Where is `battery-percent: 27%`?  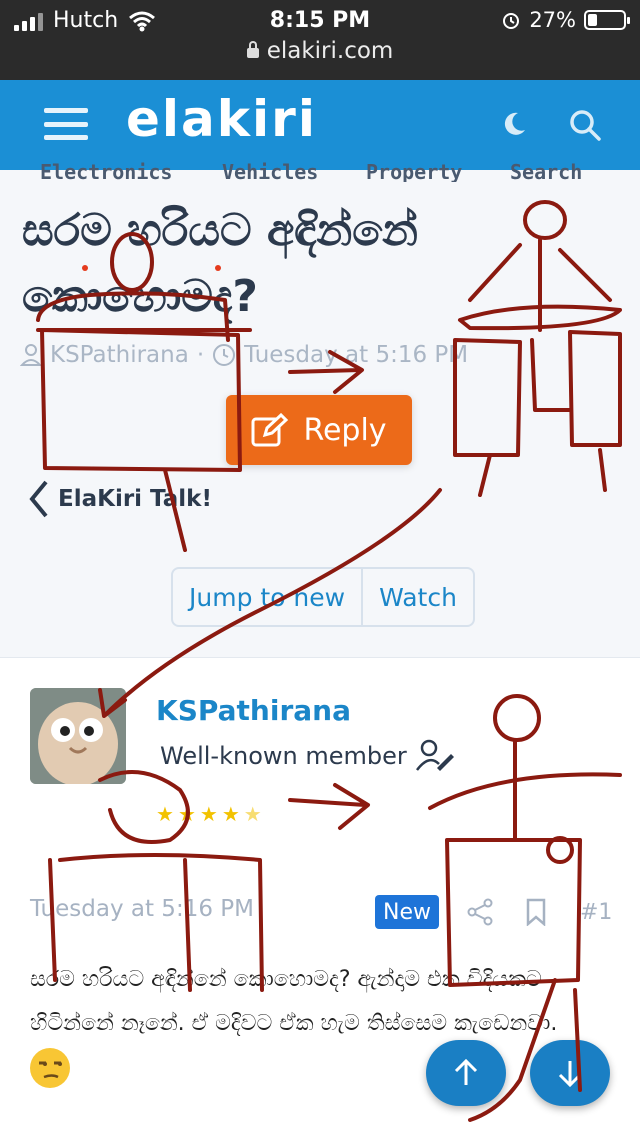 battery-percent: 27% is located at coordinates (552, 20).